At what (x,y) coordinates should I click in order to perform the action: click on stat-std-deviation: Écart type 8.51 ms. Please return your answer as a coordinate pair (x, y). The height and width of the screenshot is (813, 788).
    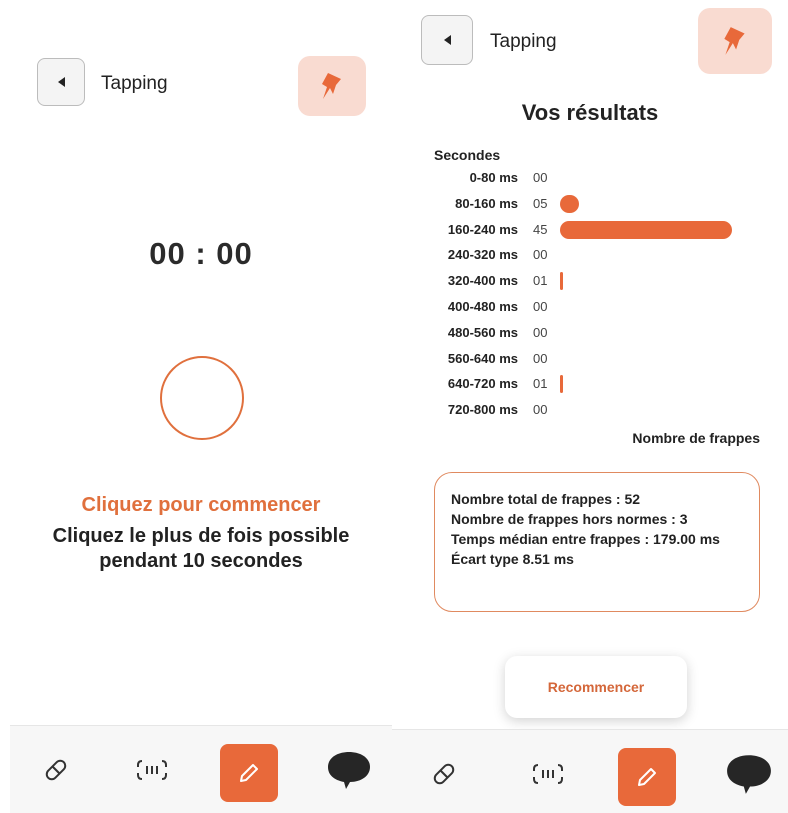
    Looking at the image, I should click on (512, 559).